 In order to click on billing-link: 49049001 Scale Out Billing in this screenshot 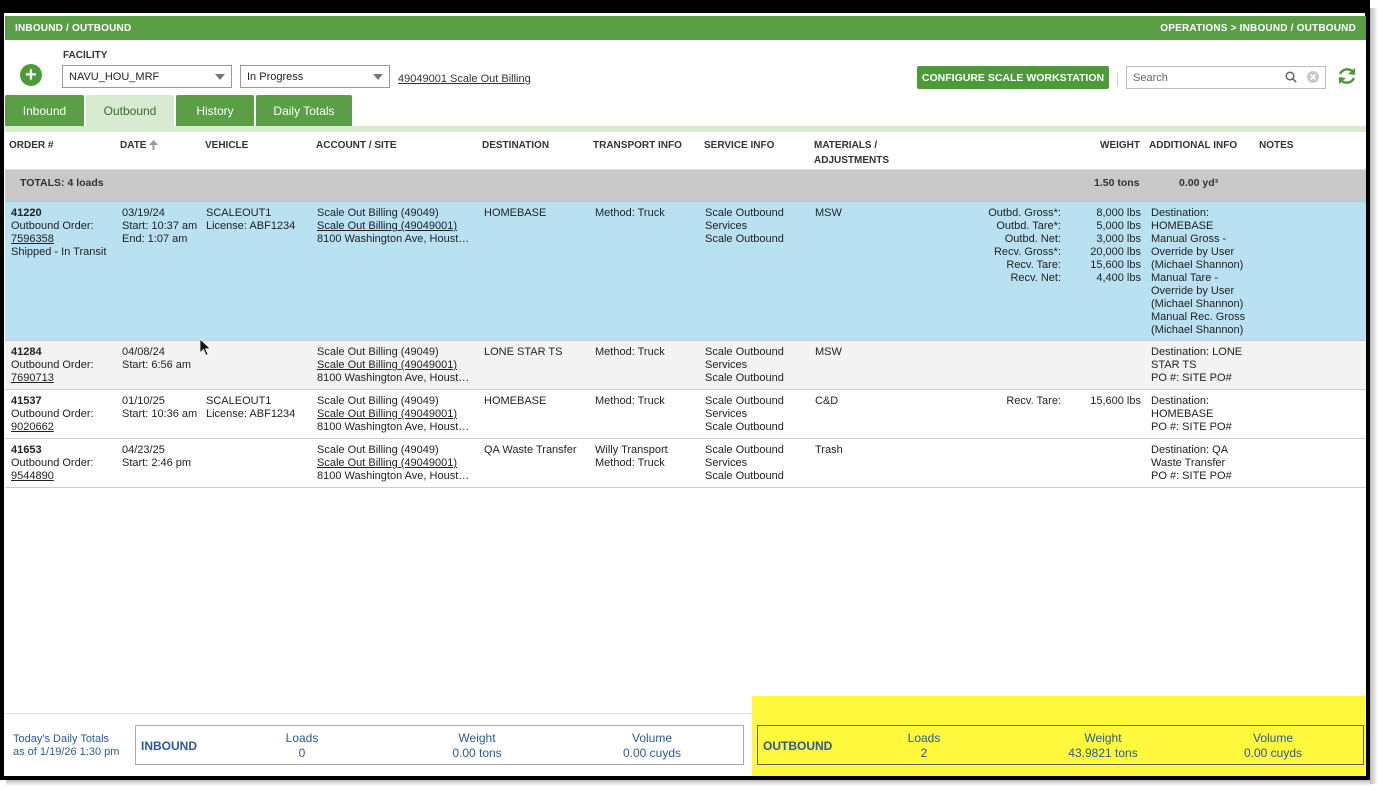, I will do `click(464, 79)`.